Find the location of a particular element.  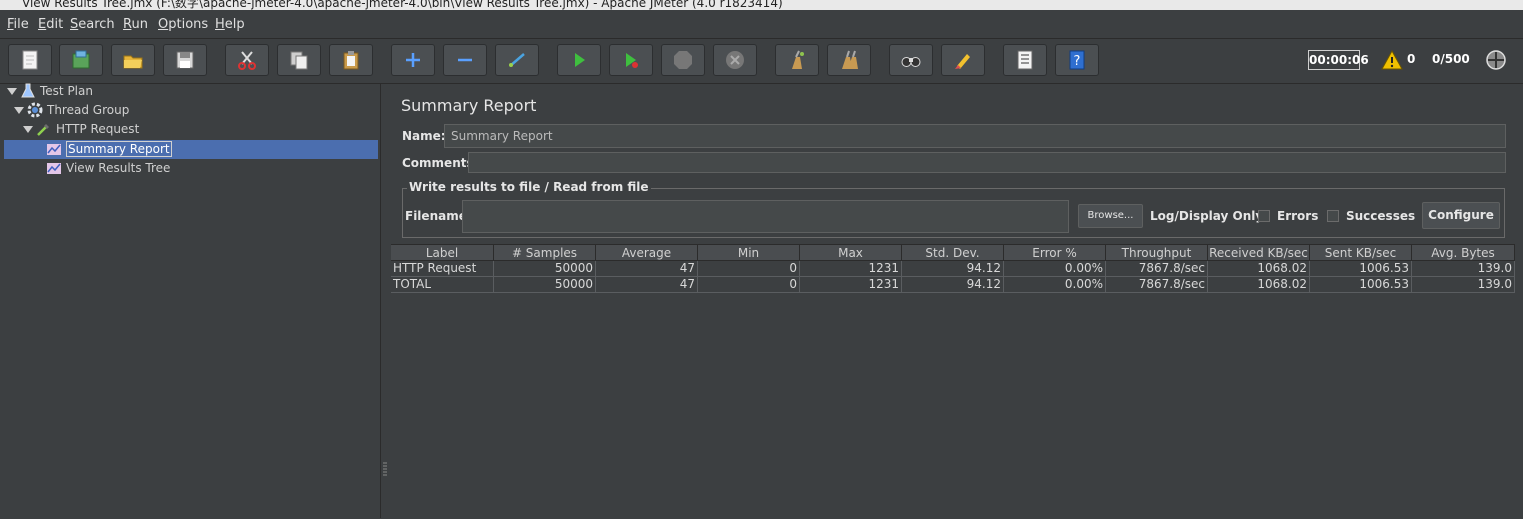

column-header-error-pct: Error % is located at coordinates (1055, 253).